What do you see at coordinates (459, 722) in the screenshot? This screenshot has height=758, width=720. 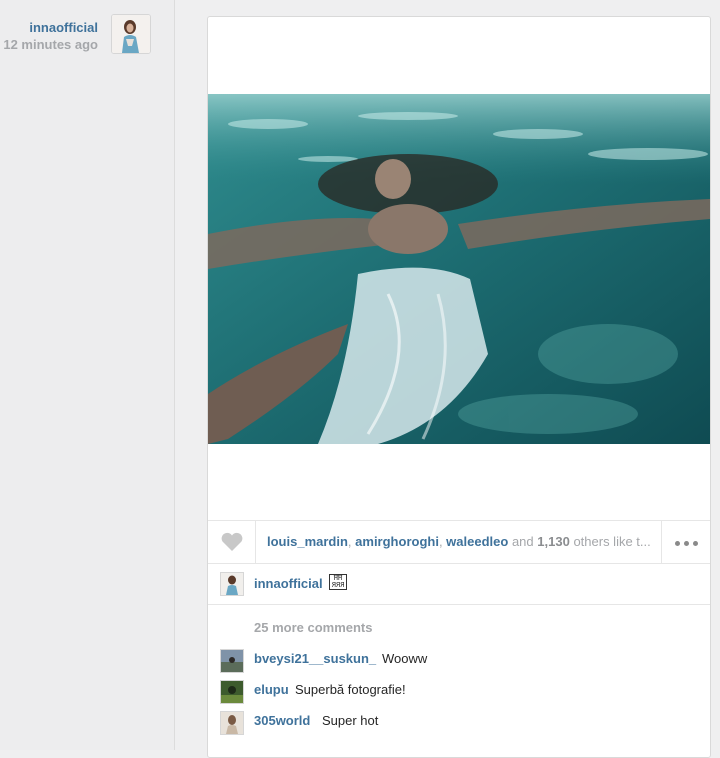 I see `comment-item: 305world Super hot` at bounding box center [459, 722].